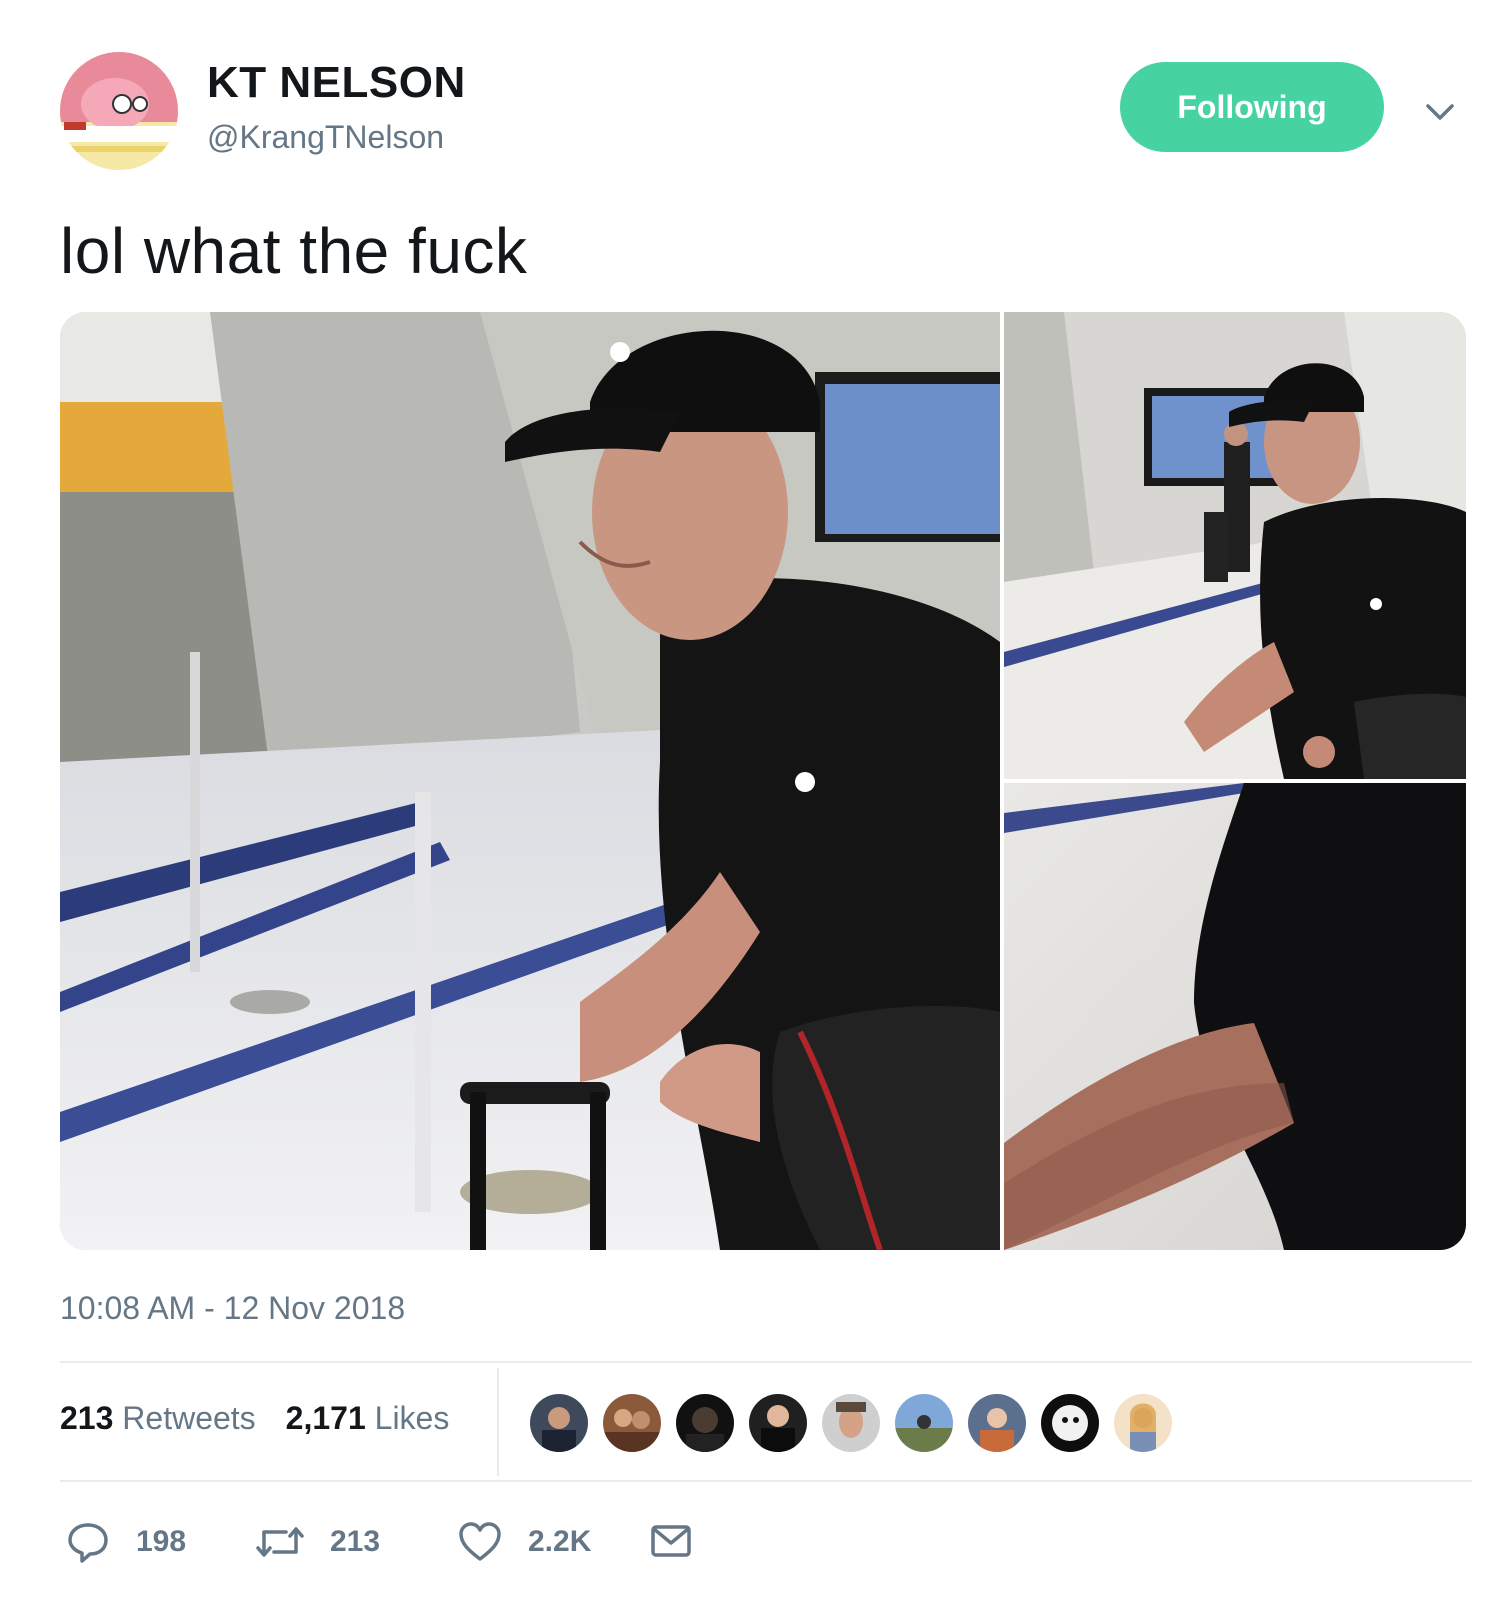 This screenshot has width=1500, height=1615. I want to click on likers-avatars, so click(851, 1423).